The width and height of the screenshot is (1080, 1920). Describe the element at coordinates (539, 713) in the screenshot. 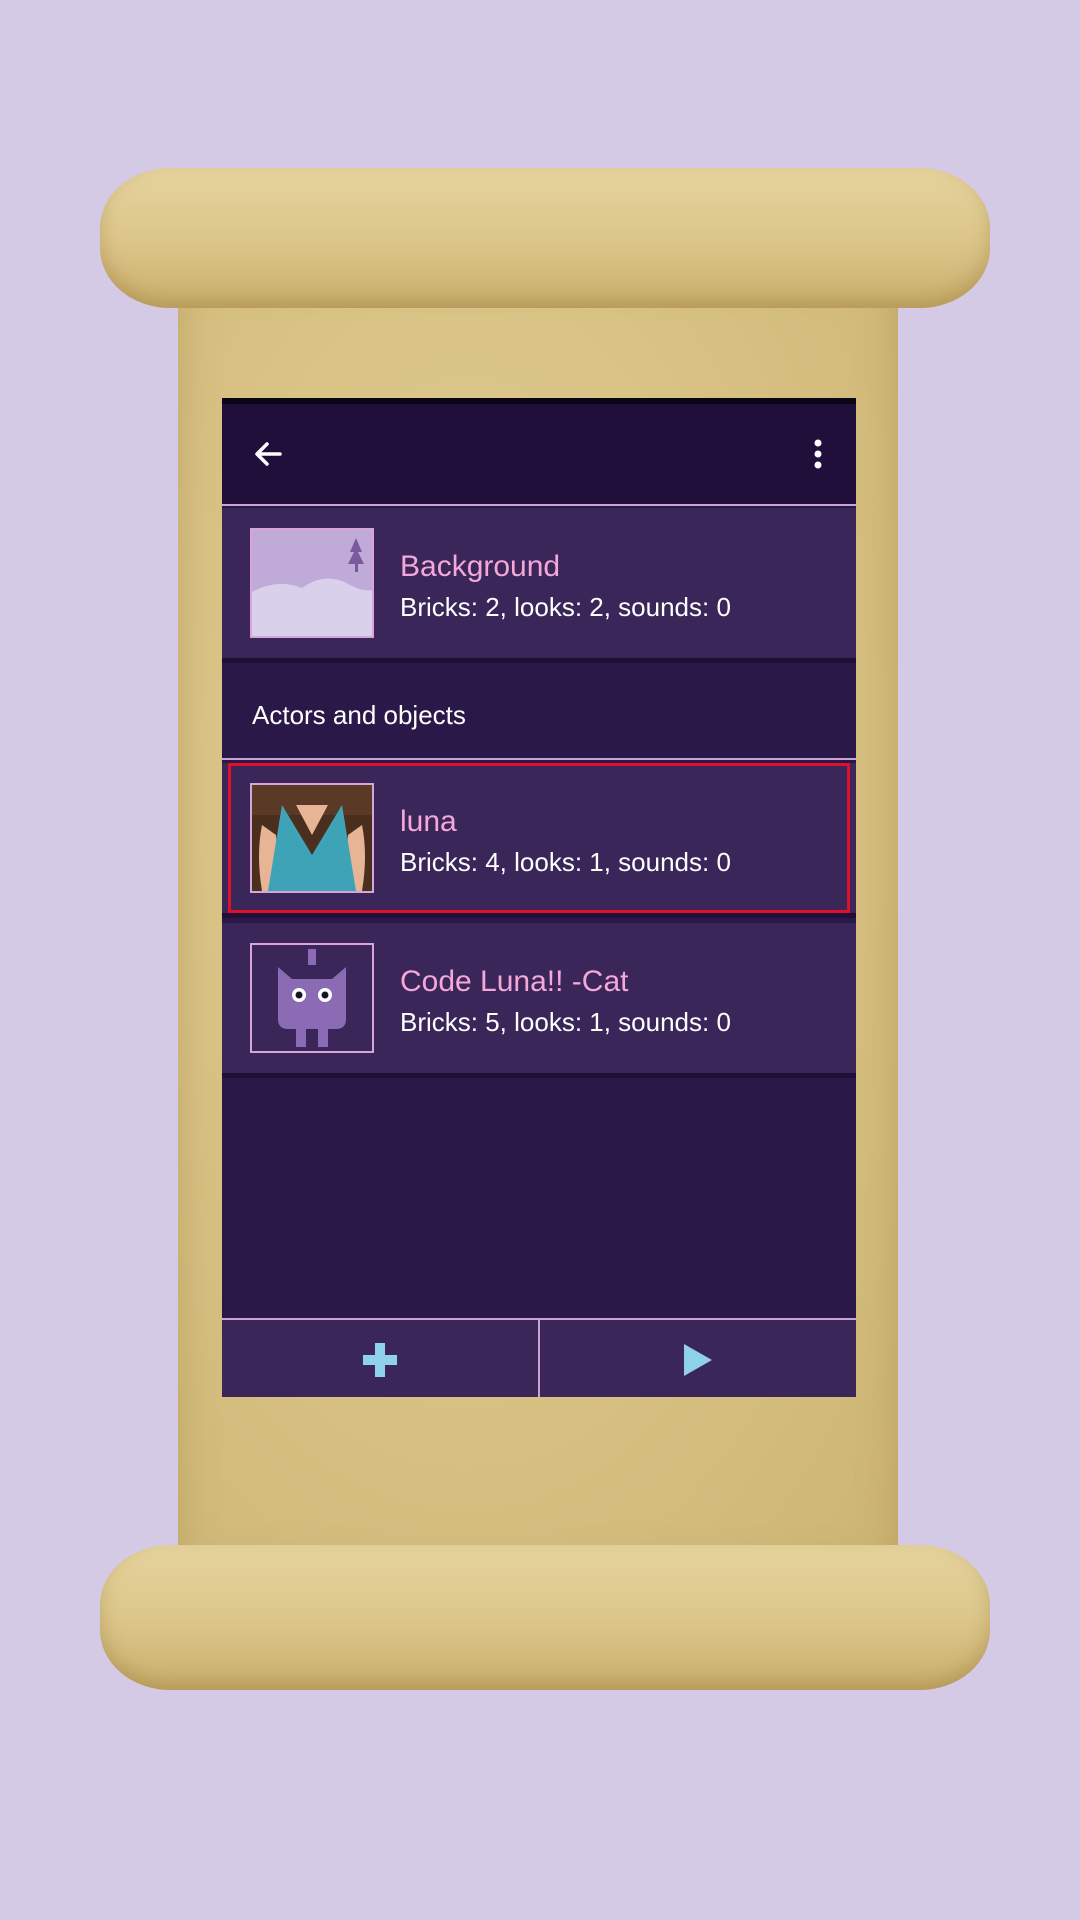

I see `actors-section-header: Actors and objects` at that location.